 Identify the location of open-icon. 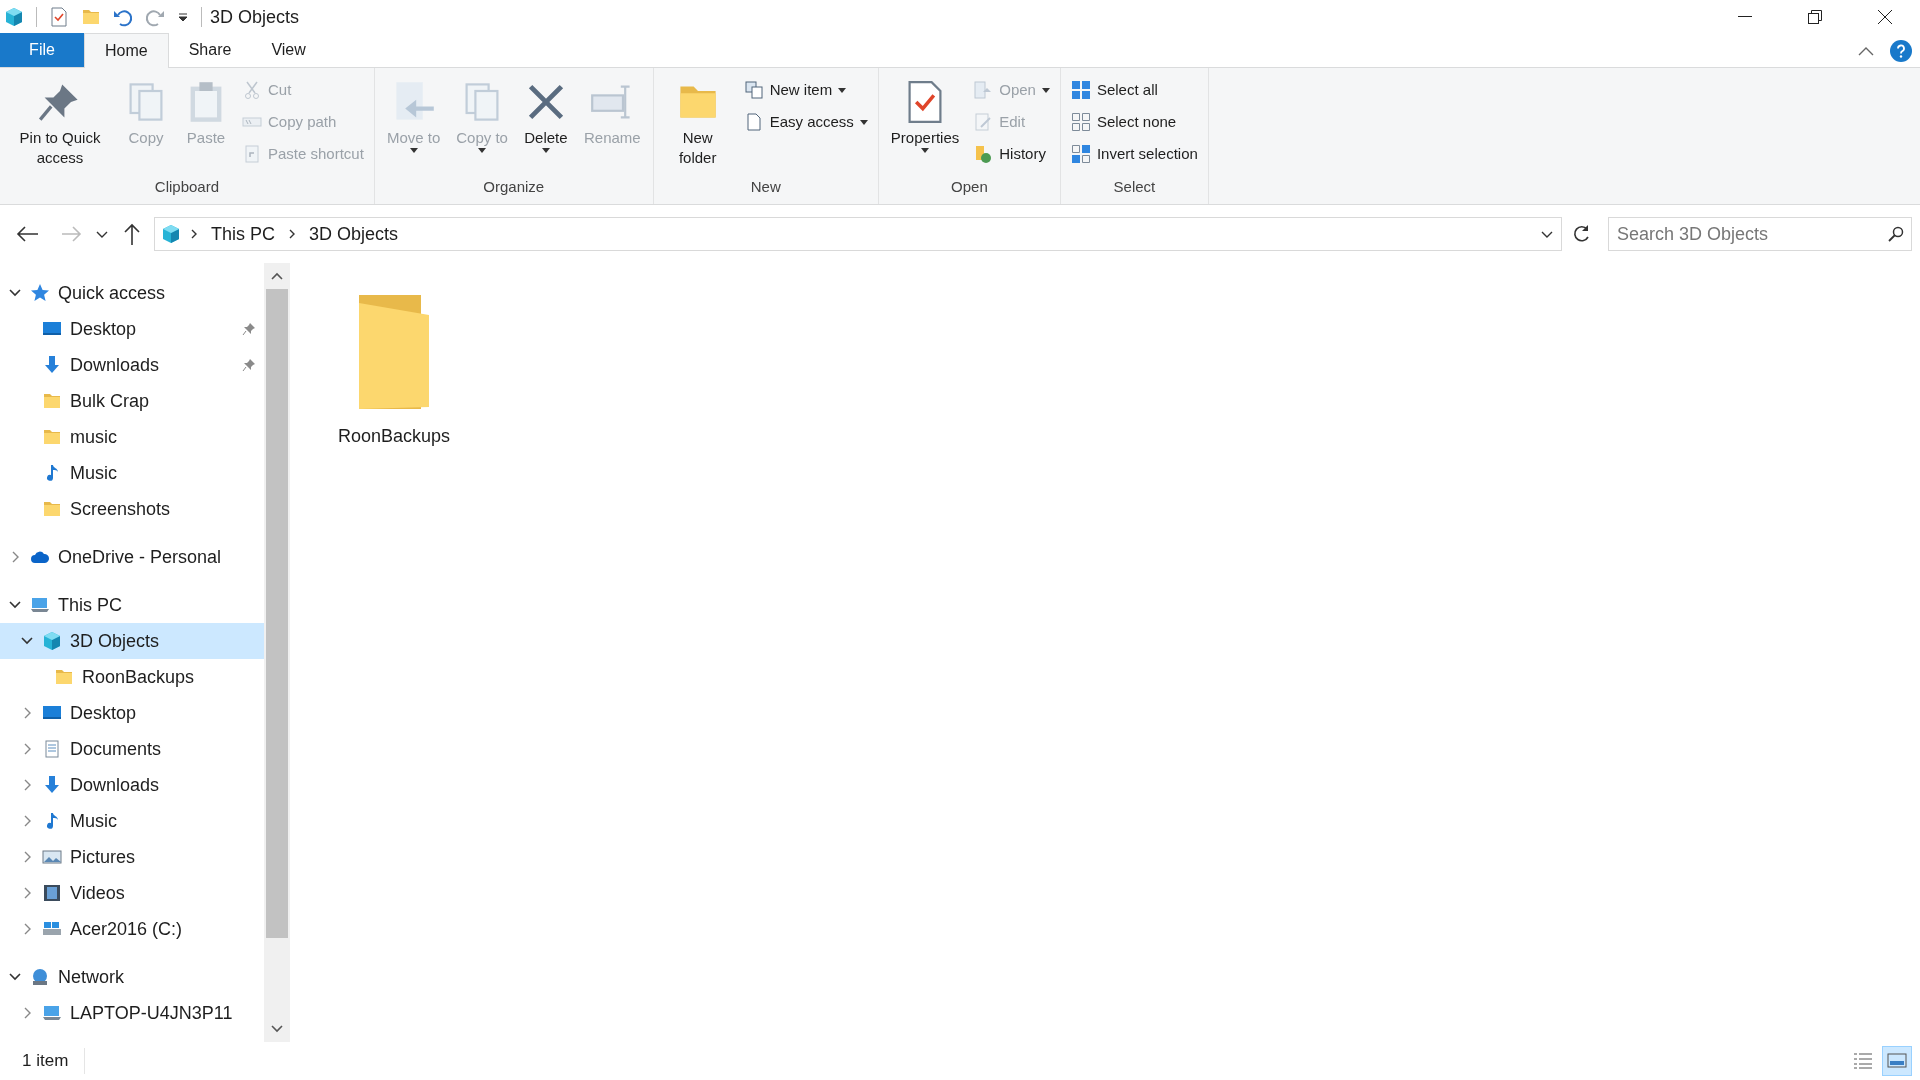
(983, 90).